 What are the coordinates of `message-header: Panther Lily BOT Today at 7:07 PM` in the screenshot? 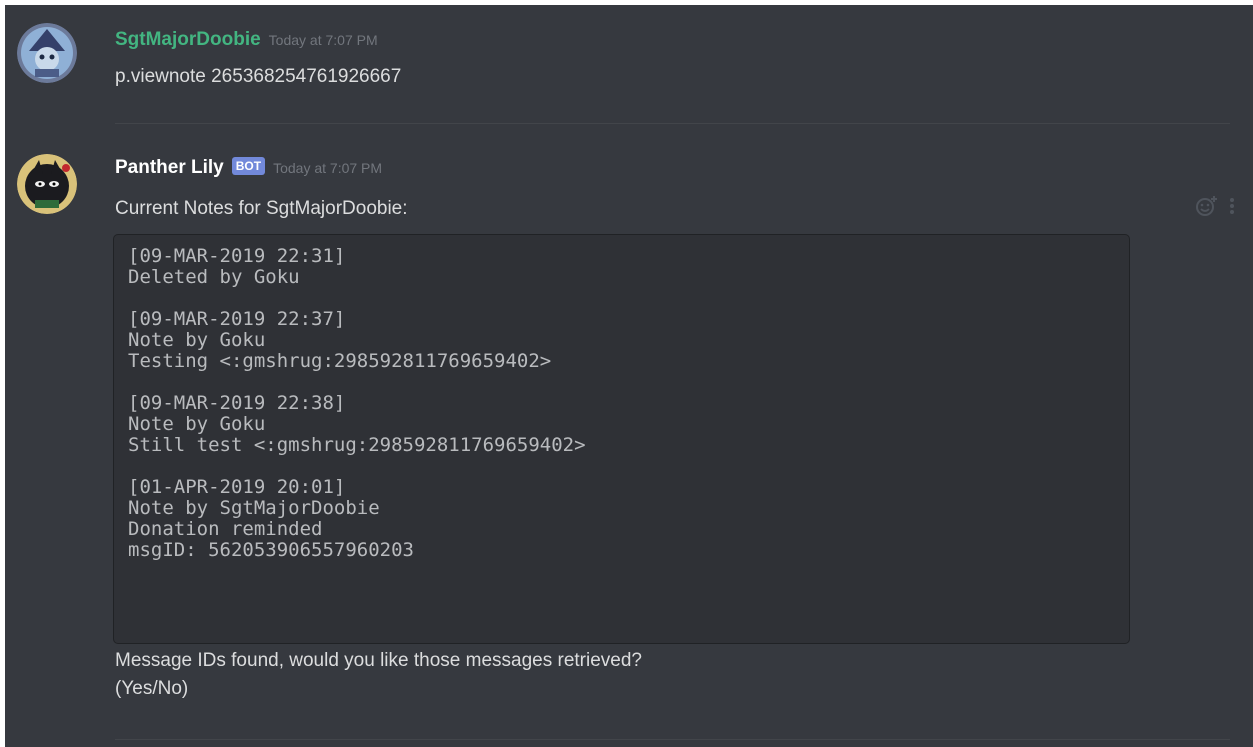 It's located at (248, 168).